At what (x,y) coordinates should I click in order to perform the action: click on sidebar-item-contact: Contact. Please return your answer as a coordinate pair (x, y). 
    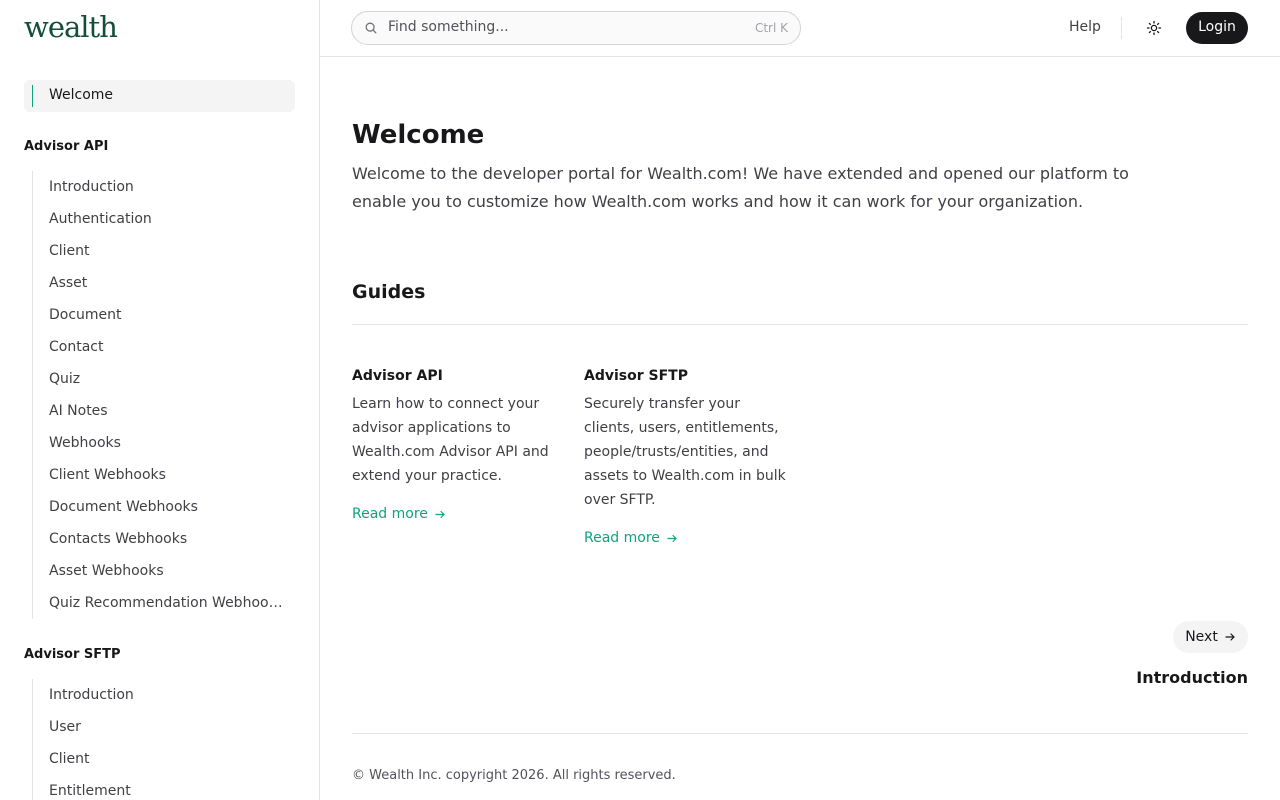
    Looking at the image, I should click on (159, 347).